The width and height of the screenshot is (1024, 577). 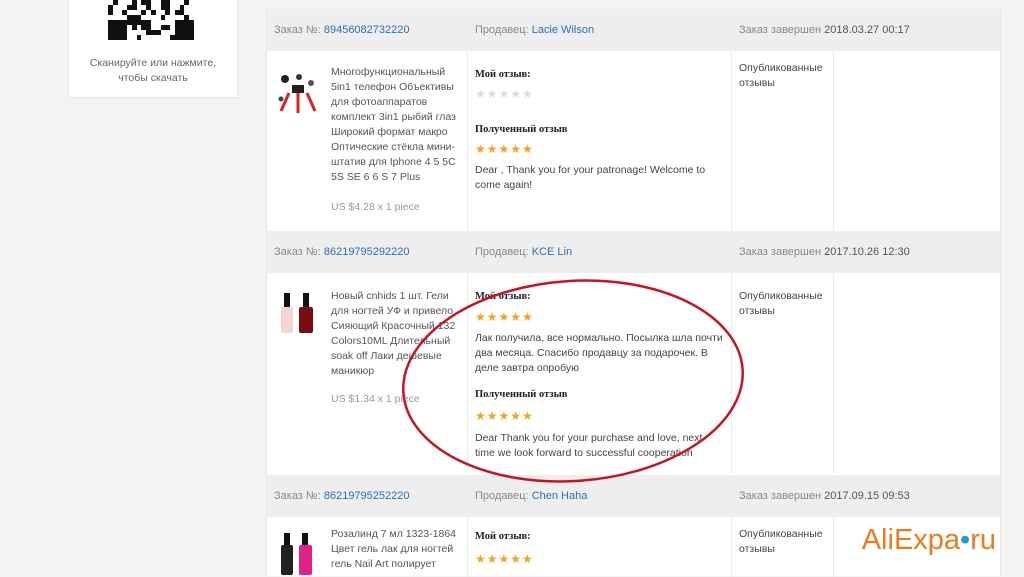 I want to click on order-number: Заказ №: 86219795252220, so click(x=342, y=496).